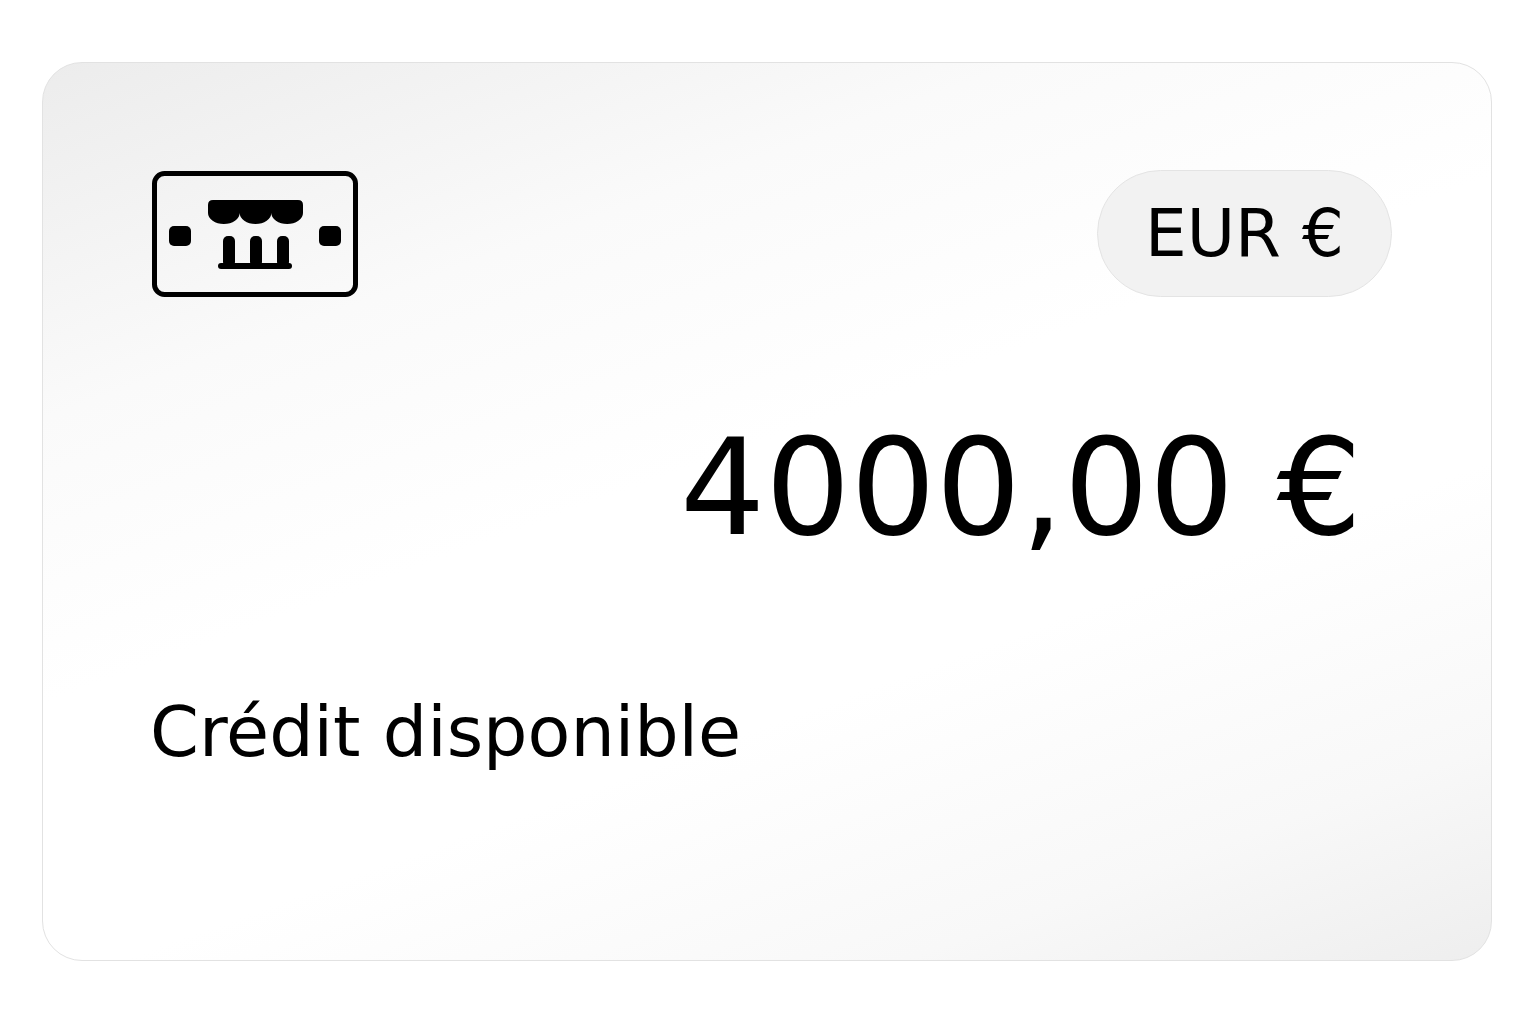 The height and width of the screenshot is (1024, 1536). I want to click on currency-badge: EUR €, so click(1244, 233).